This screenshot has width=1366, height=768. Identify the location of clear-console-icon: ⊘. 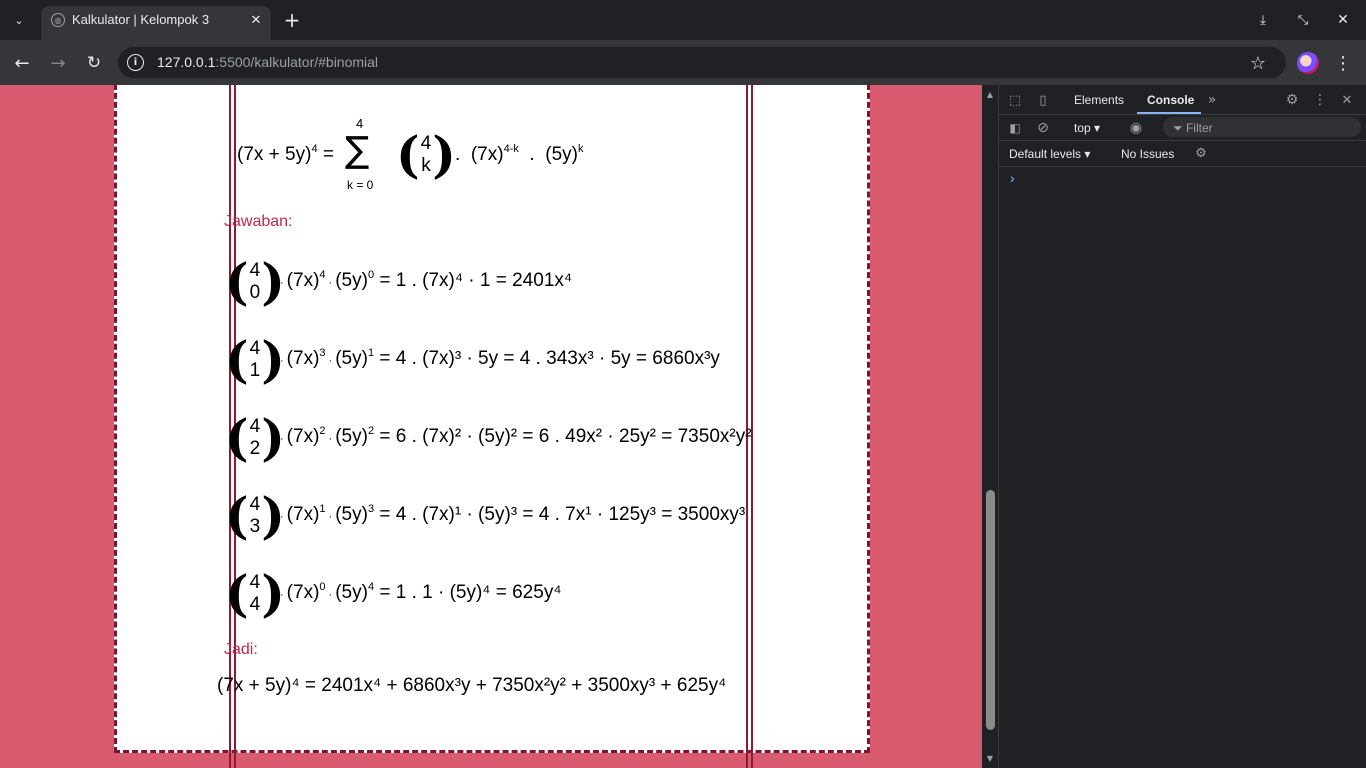
(1043, 128).